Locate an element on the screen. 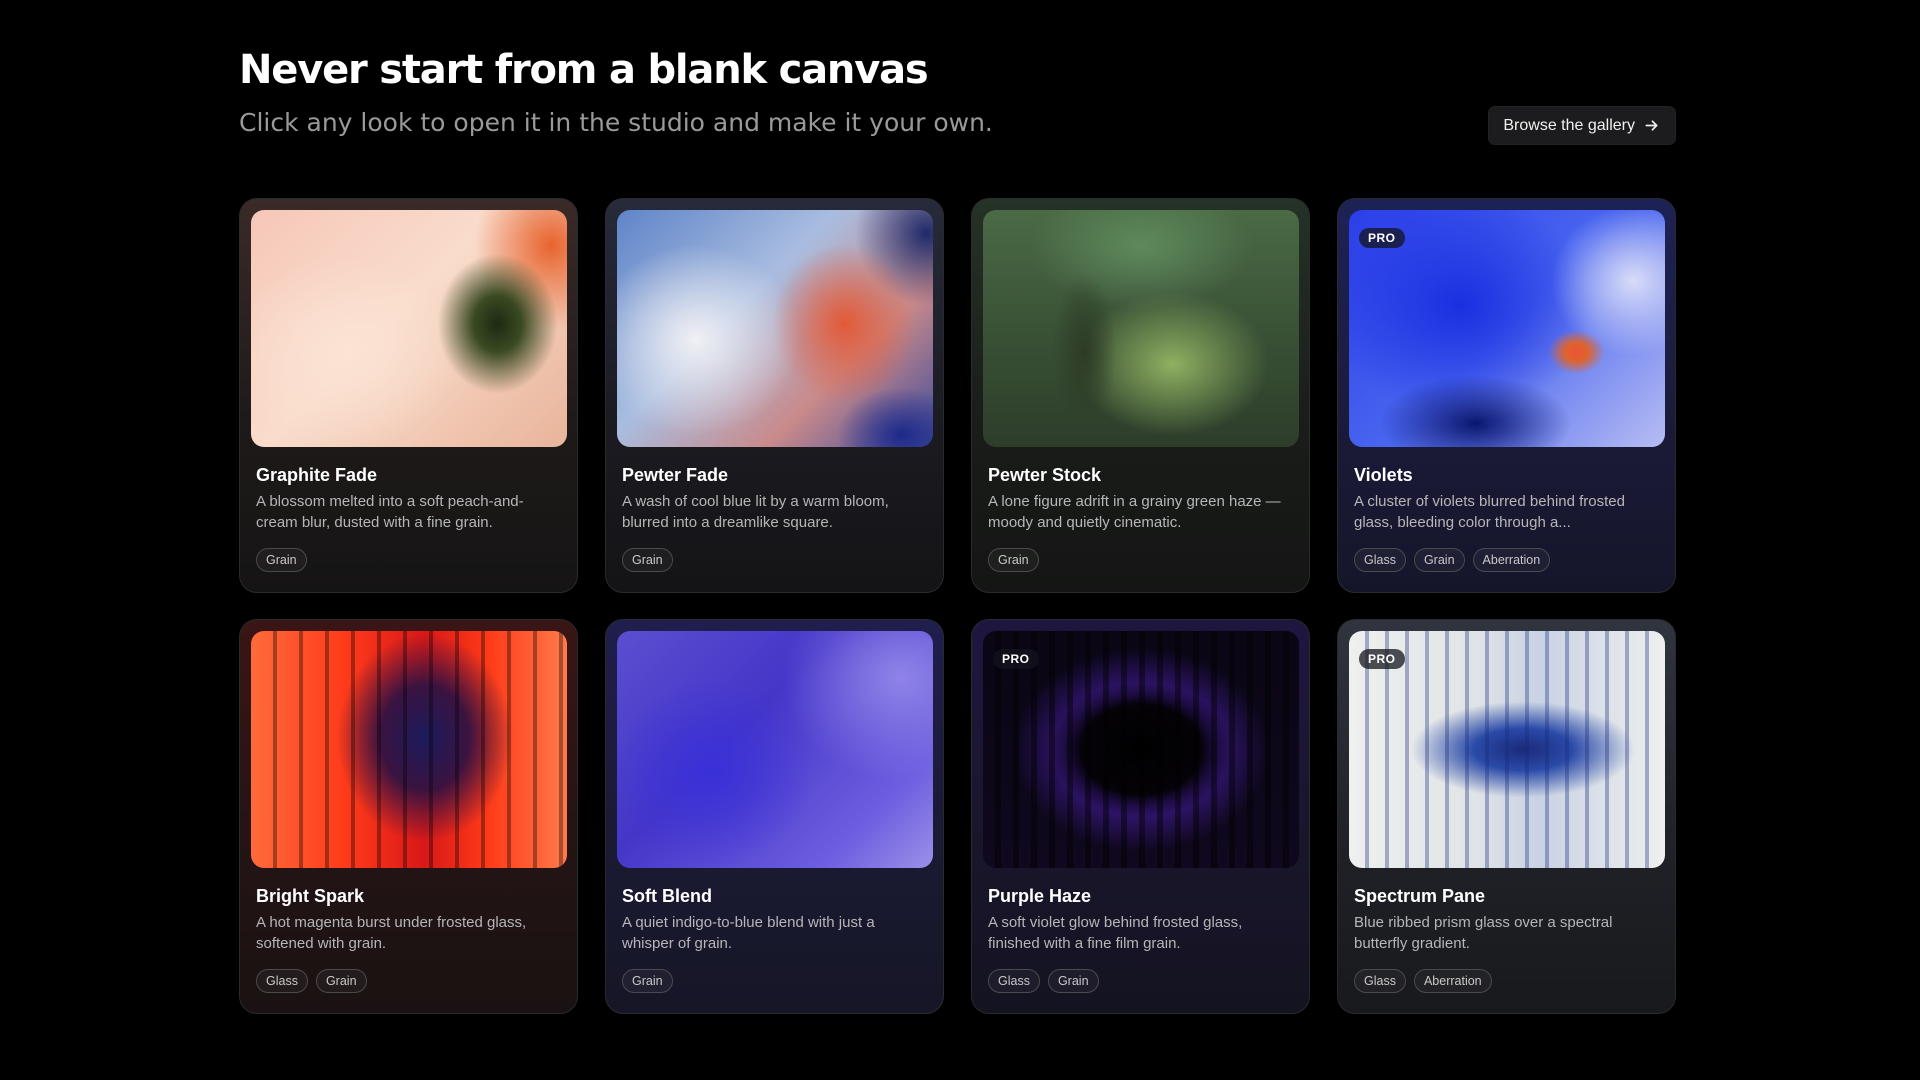 The image size is (1920, 1080). tag-list: Glass Aberration is located at coordinates (1506, 981).